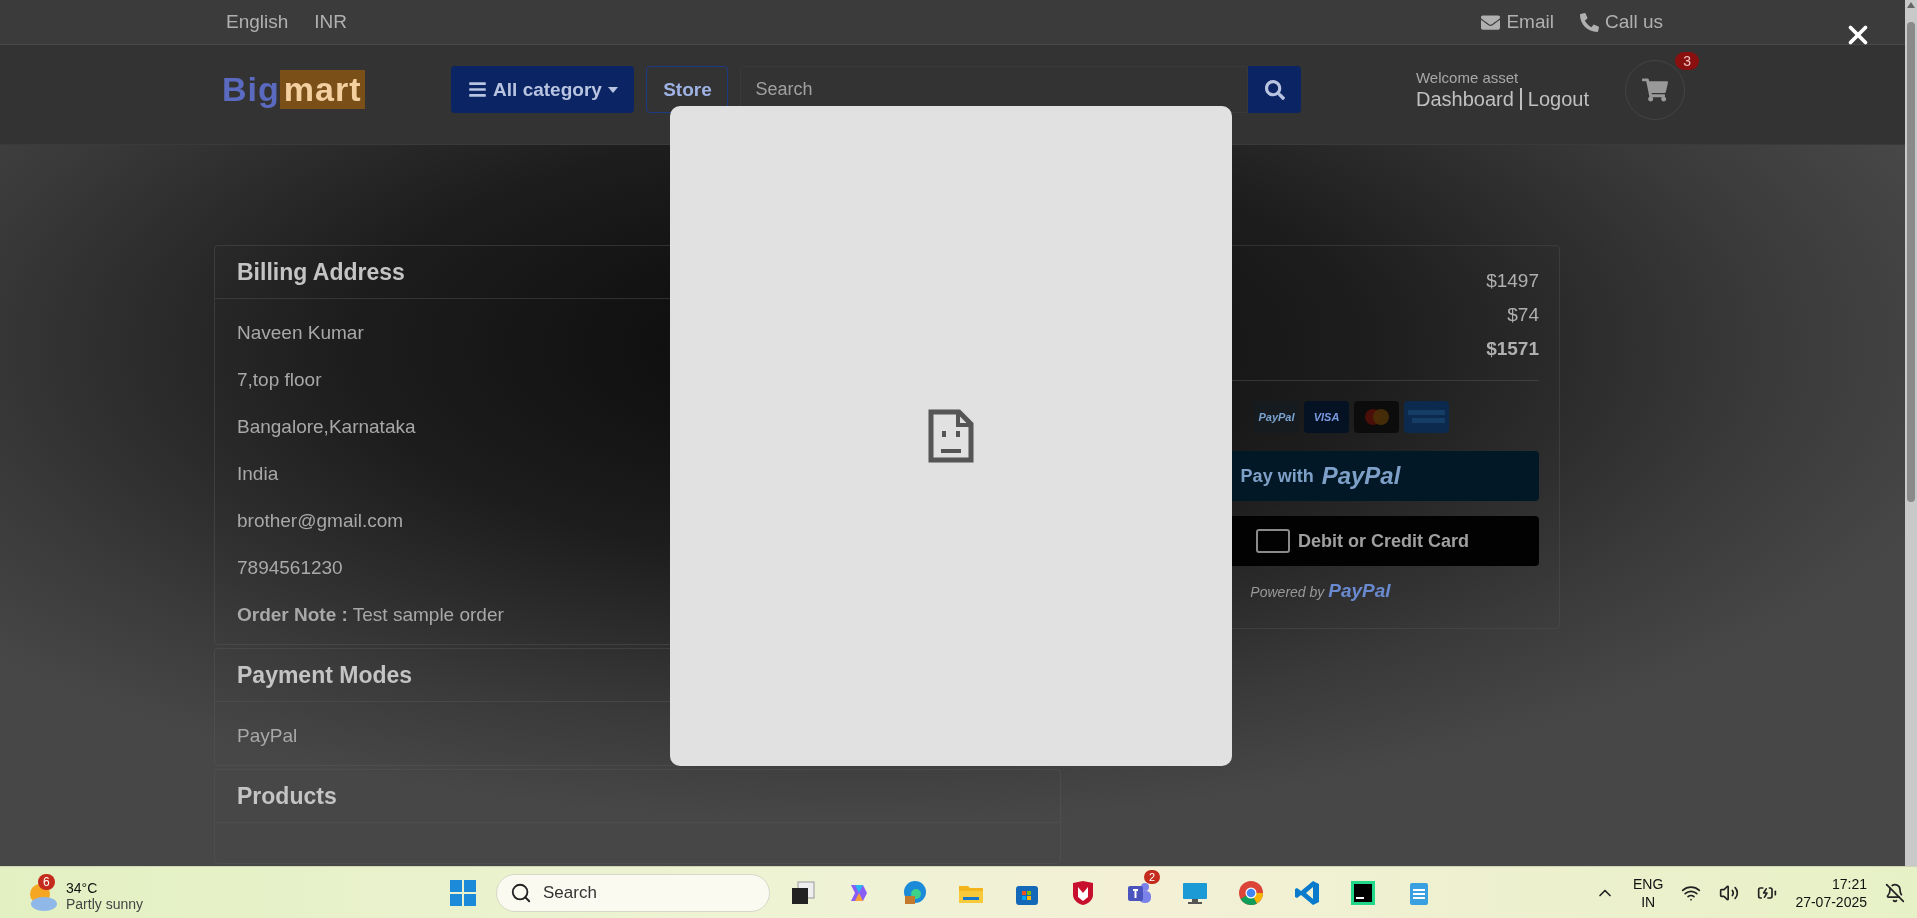  I want to click on powered-by-text: Powered by PayPal, so click(1320, 591).